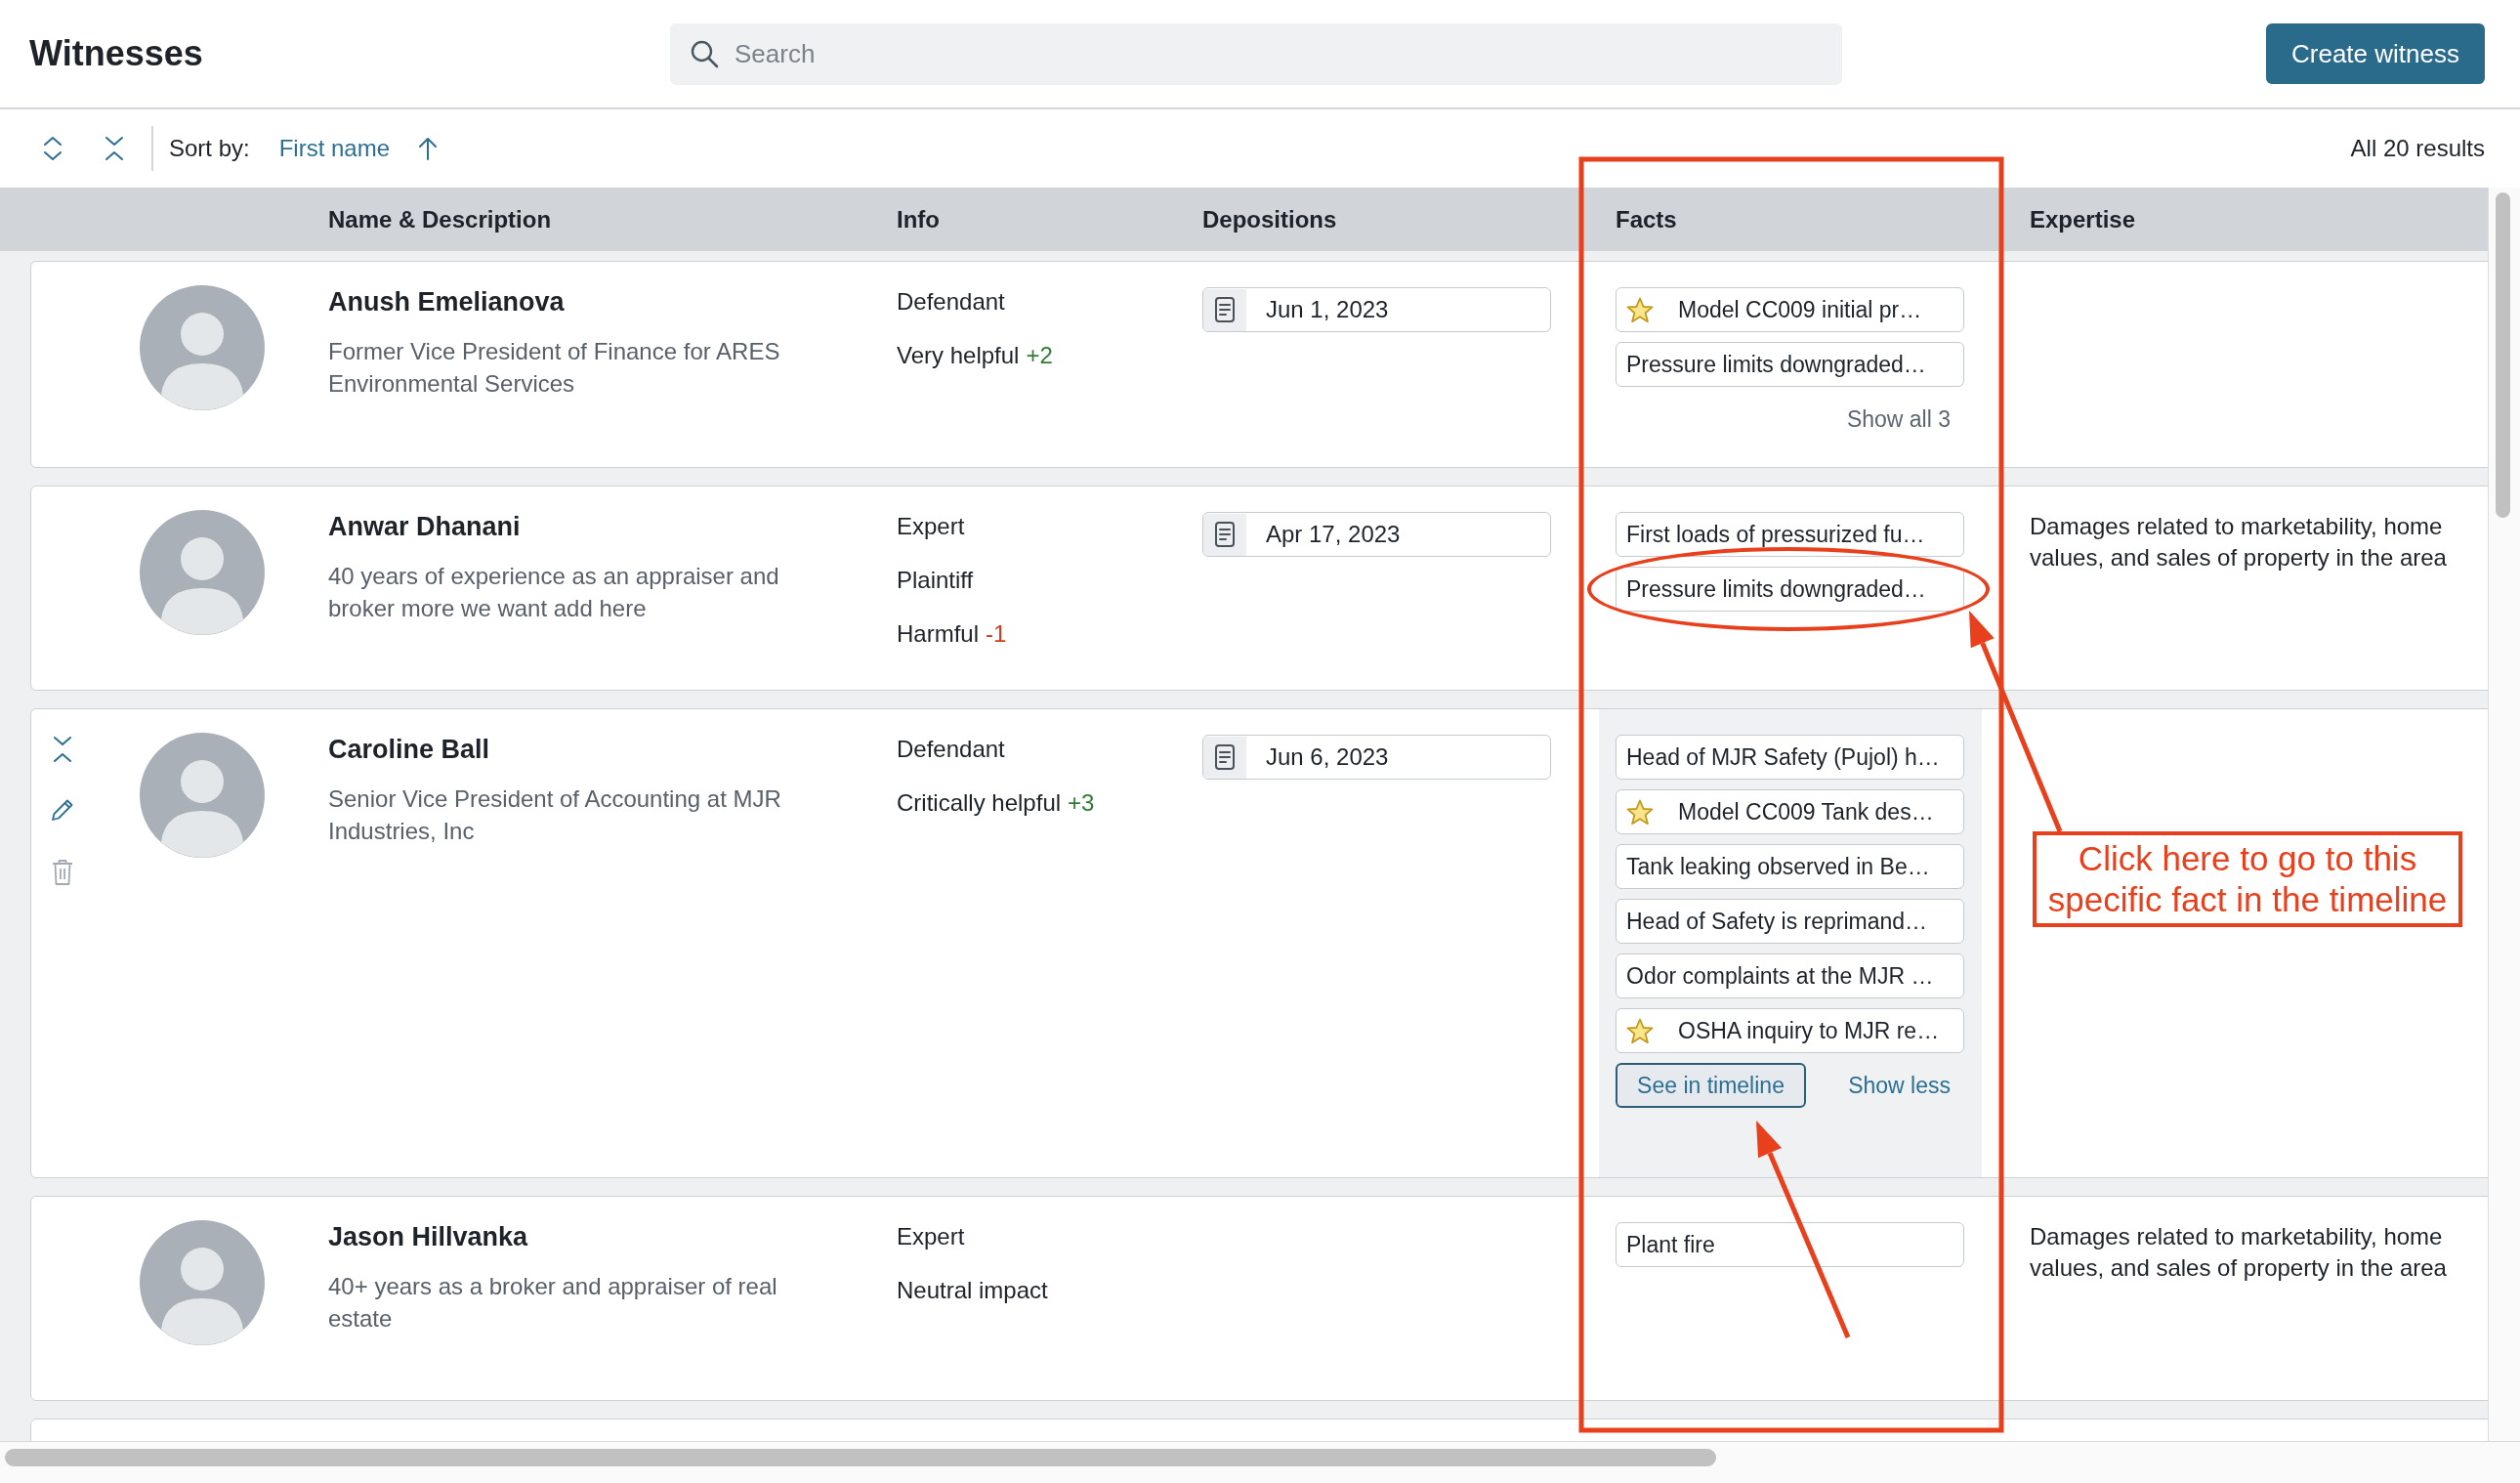 Image resolution: width=2520 pixels, height=1483 pixels. What do you see at coordinates (704, 53) in the screenshot?
I see `search-icon` at bounding box center [704, 53].